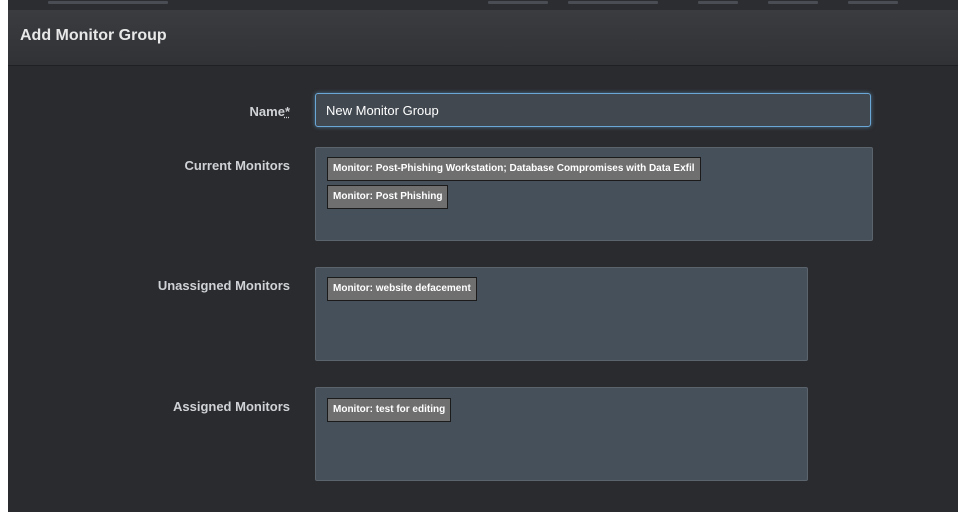 This screenshot has width=958, height=512. Describe the element at coordinates (149, 111) in the screenshot. I see `name-label: Name*` at that location.